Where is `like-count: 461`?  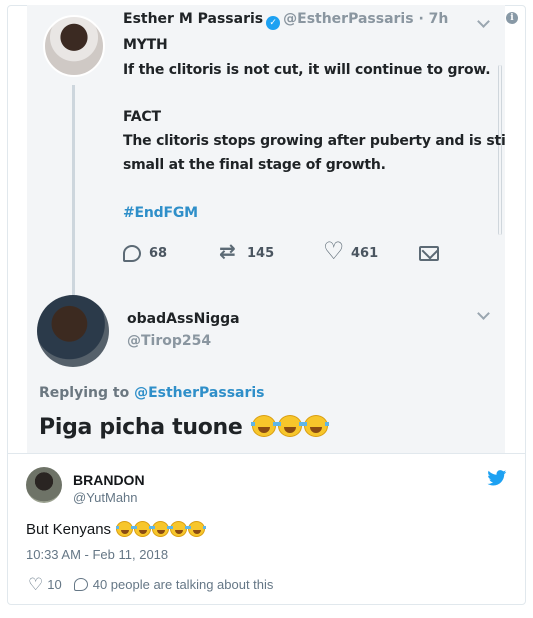
like-count: 461 is located at coordinates (365, 253).